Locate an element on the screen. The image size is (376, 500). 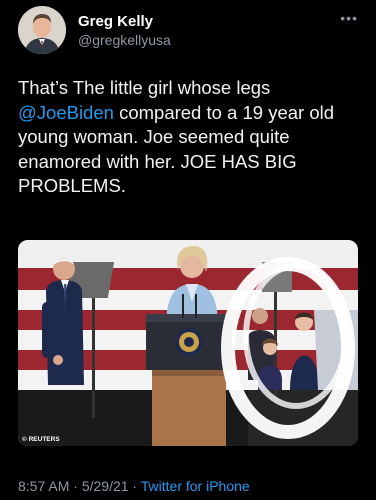
author-handle: @gregkellyusa is located at coordinates (124, 40).